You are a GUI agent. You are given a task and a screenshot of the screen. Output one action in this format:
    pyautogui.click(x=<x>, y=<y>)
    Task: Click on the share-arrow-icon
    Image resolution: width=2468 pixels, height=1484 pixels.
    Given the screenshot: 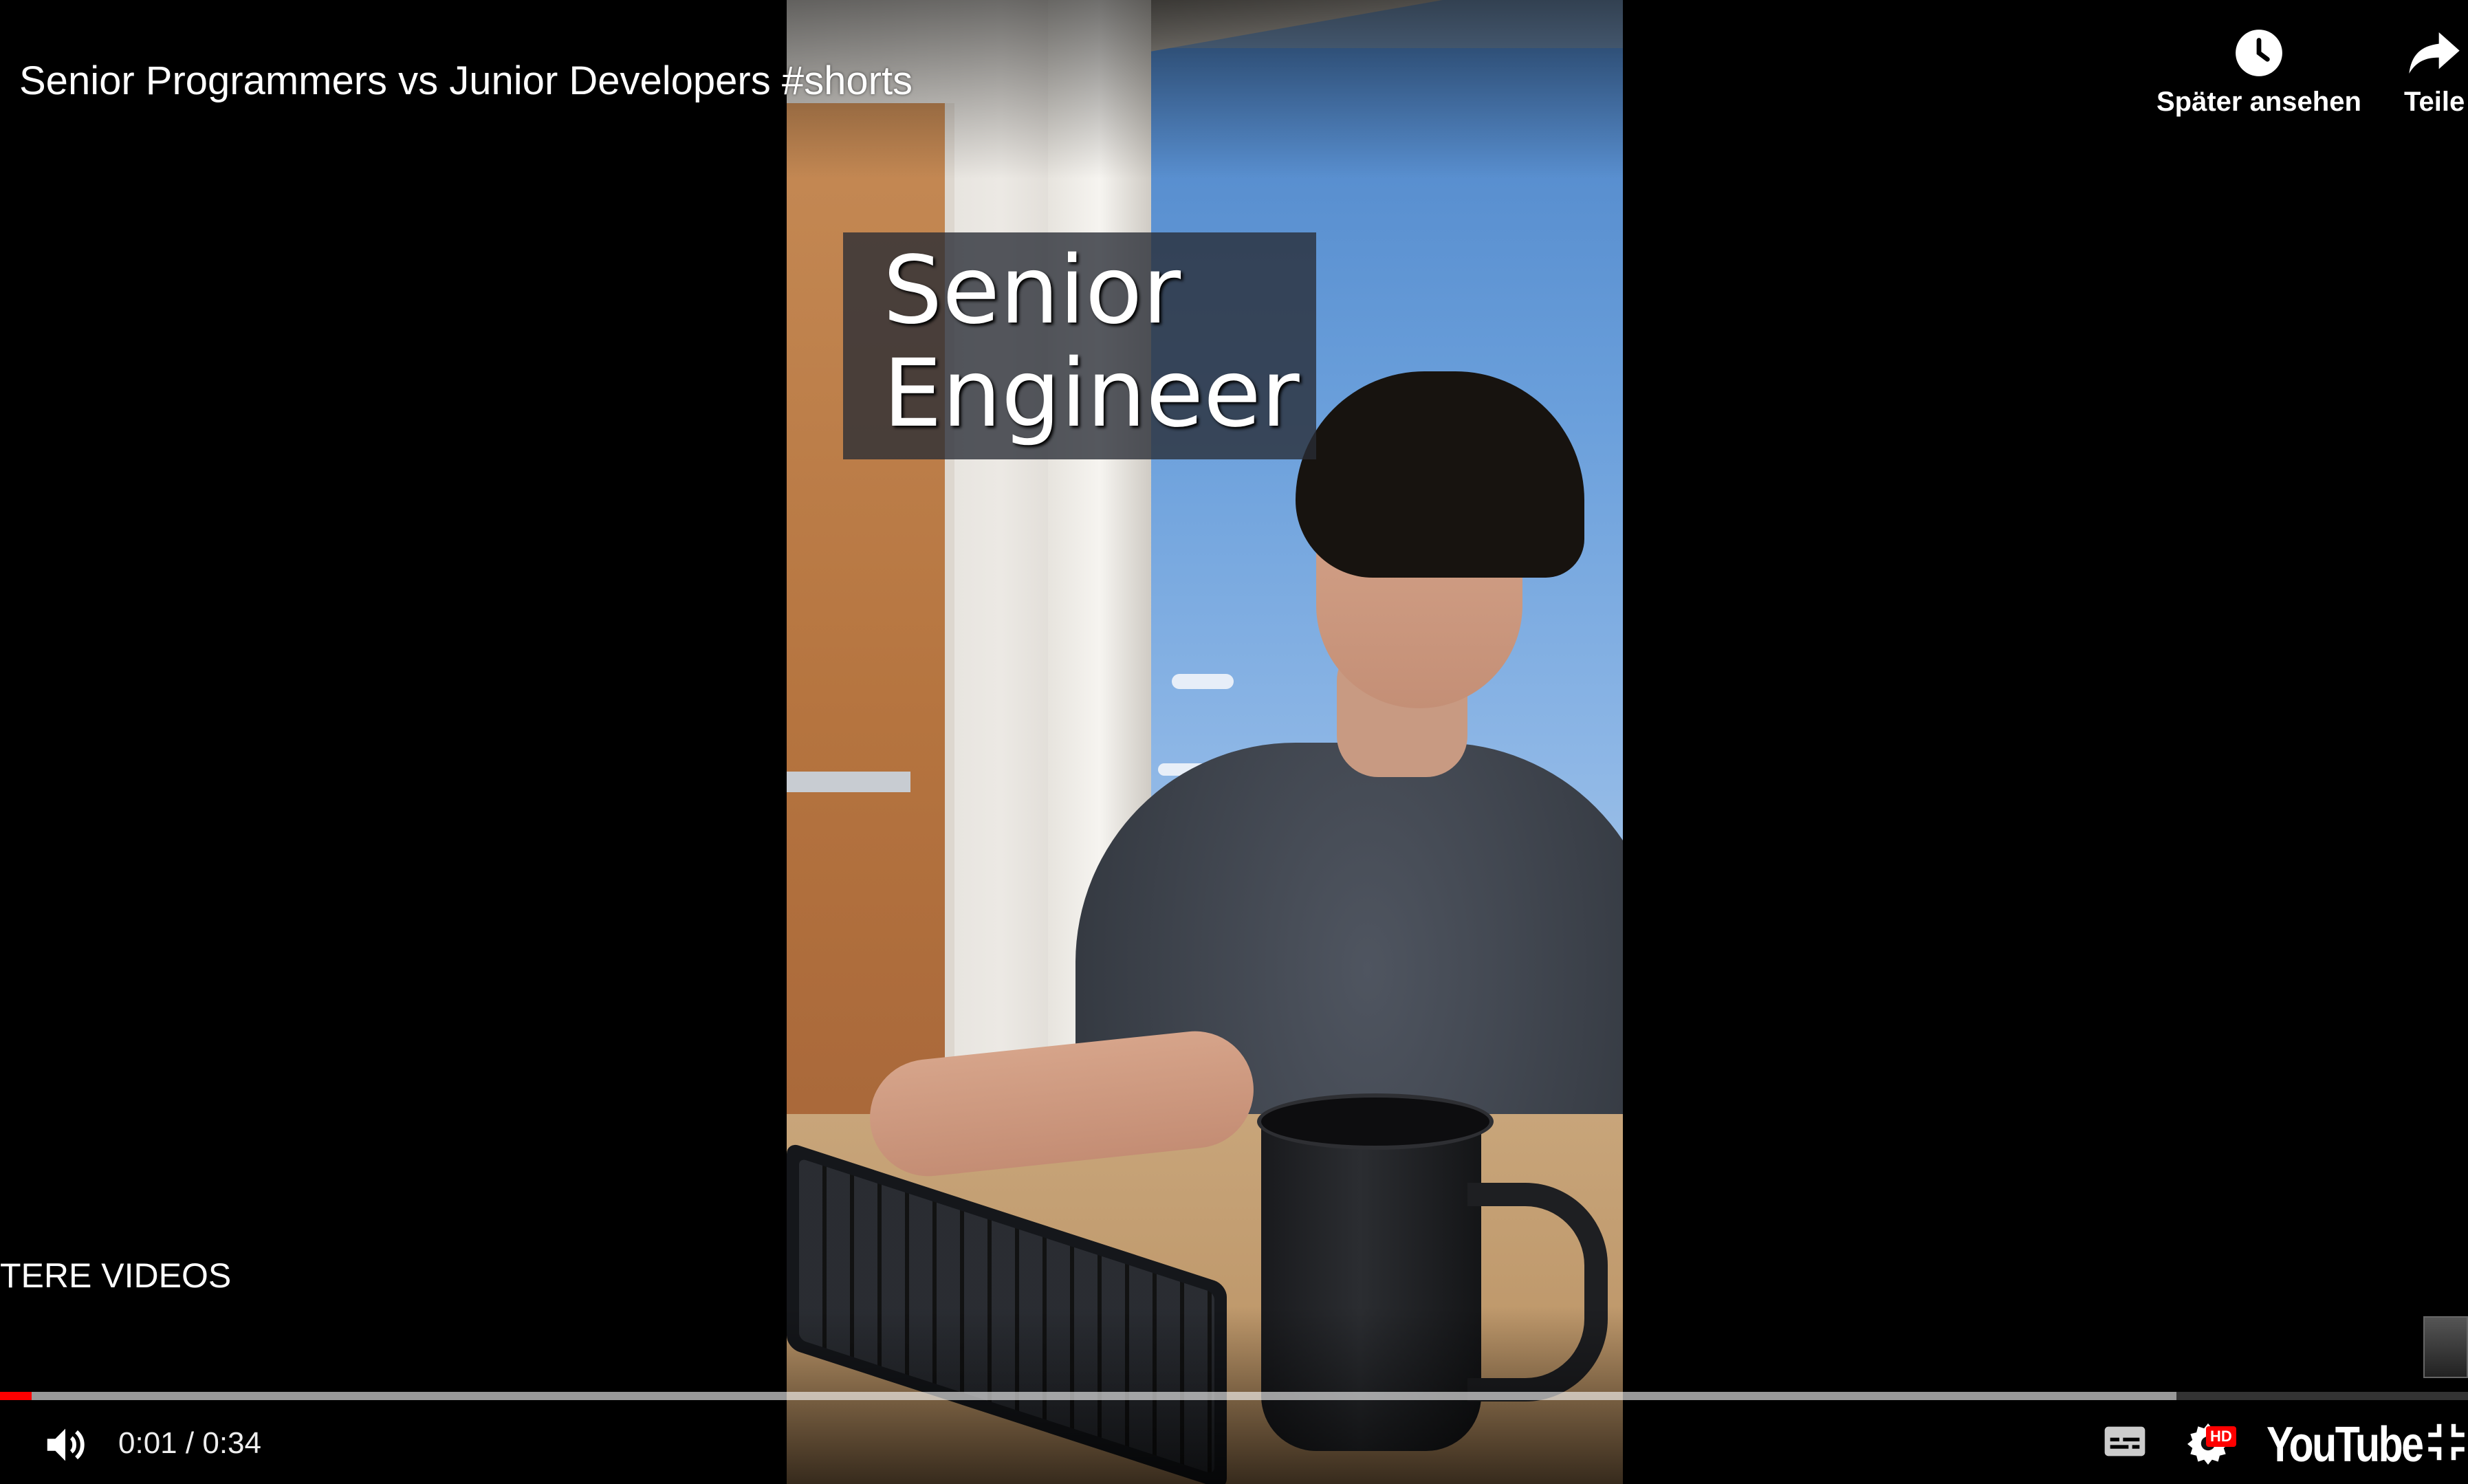 What is the action you would take?
    pyautogui.click(x=2435, y=53)
    